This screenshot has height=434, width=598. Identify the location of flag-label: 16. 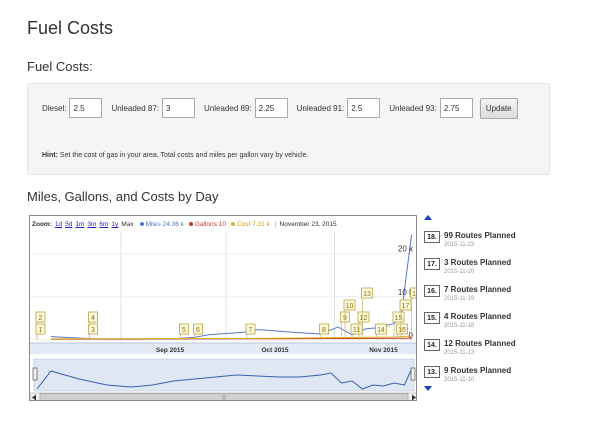
(402, 330).